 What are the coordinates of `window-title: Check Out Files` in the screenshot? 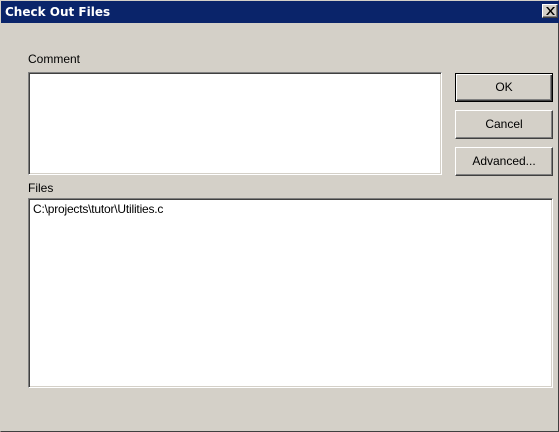 It's located at (58, 12).